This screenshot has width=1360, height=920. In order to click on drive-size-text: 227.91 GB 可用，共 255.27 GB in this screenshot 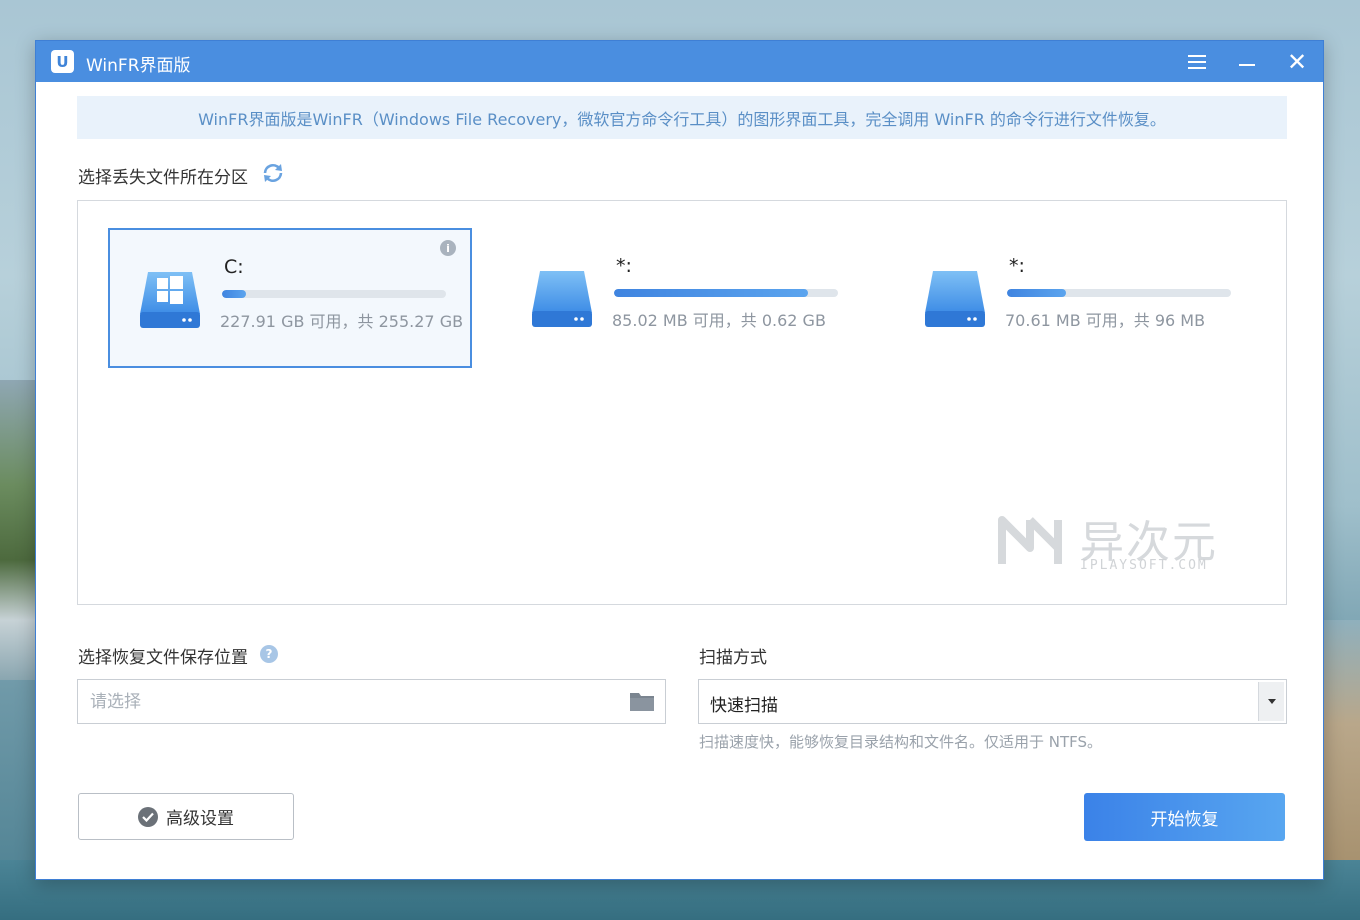, I will do `click(342, 321)`.